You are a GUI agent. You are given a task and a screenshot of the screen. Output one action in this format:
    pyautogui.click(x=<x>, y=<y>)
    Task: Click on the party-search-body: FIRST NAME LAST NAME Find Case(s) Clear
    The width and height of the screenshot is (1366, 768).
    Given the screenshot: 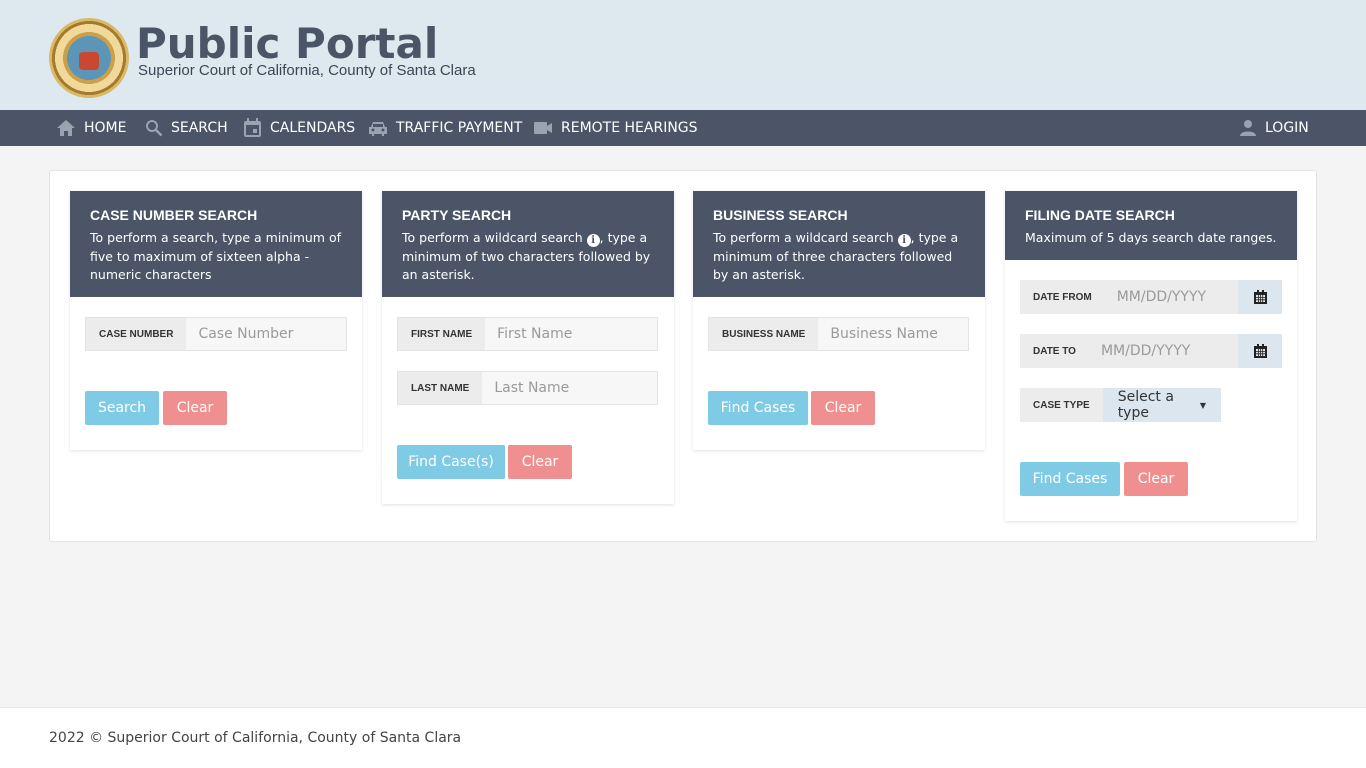 What is the action you would take?
    pyautogui.click(x=528, y=388)
    